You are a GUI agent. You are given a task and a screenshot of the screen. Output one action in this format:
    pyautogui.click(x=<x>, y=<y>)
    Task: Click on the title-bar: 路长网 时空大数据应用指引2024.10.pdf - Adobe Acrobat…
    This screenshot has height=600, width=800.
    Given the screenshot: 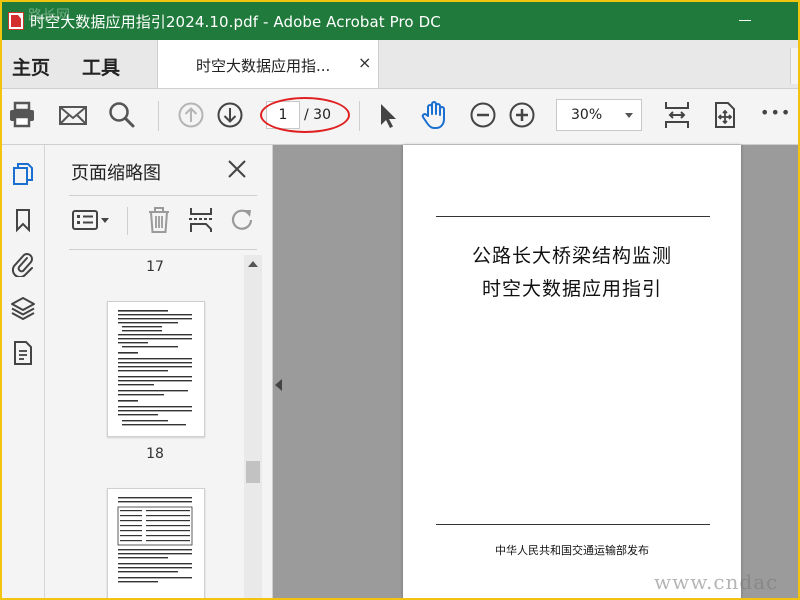 What is the action you would take?
    pyautogui.click(x=400, y=21)
    